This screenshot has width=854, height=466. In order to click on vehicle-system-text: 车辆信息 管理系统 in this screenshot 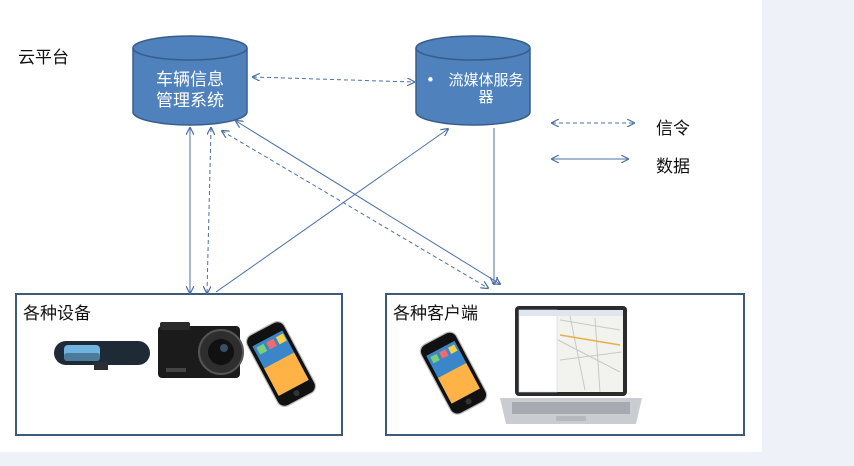, I will do `click(190, 90)`.